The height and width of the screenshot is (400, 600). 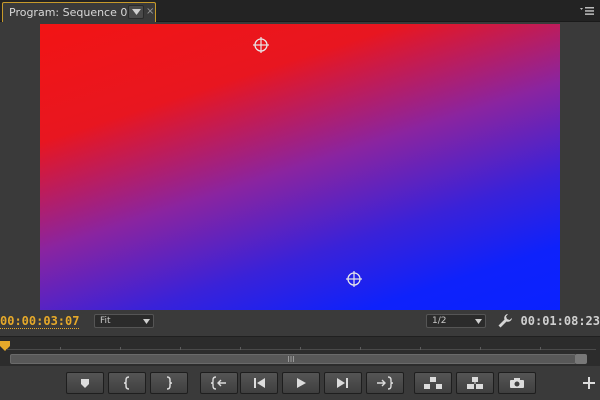 I want to click on ruler-line, so click(x=301, y=349).